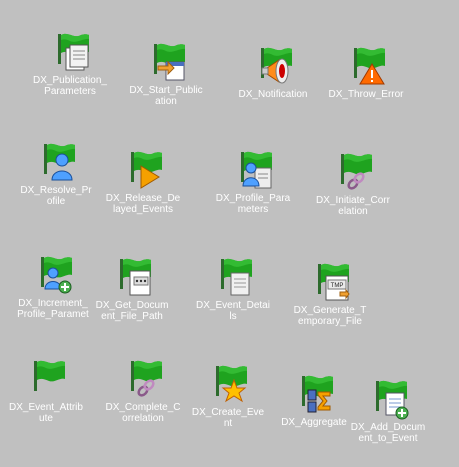 The height and width of the screenshot is (467, 459). Describe the element at coordinates (253, 204) in the screenshot. I see `activity-label: DX_Profile_Para meters` at that location.